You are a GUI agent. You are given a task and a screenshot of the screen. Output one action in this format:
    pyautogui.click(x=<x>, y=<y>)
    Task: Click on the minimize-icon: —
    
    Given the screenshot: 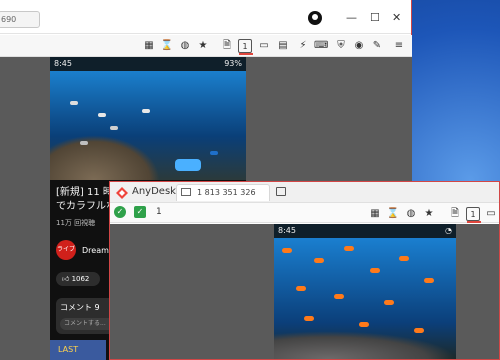 What is the action you would take?
    pyautogui.click(x=351, y=17)
    